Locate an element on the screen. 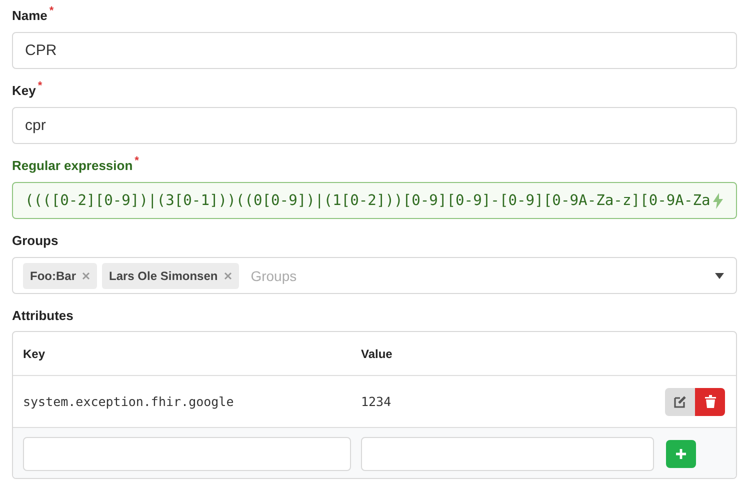 Image resolution: width=749 pixels, height=496 pixels. caret-icon is located at coordinates (719, 275).